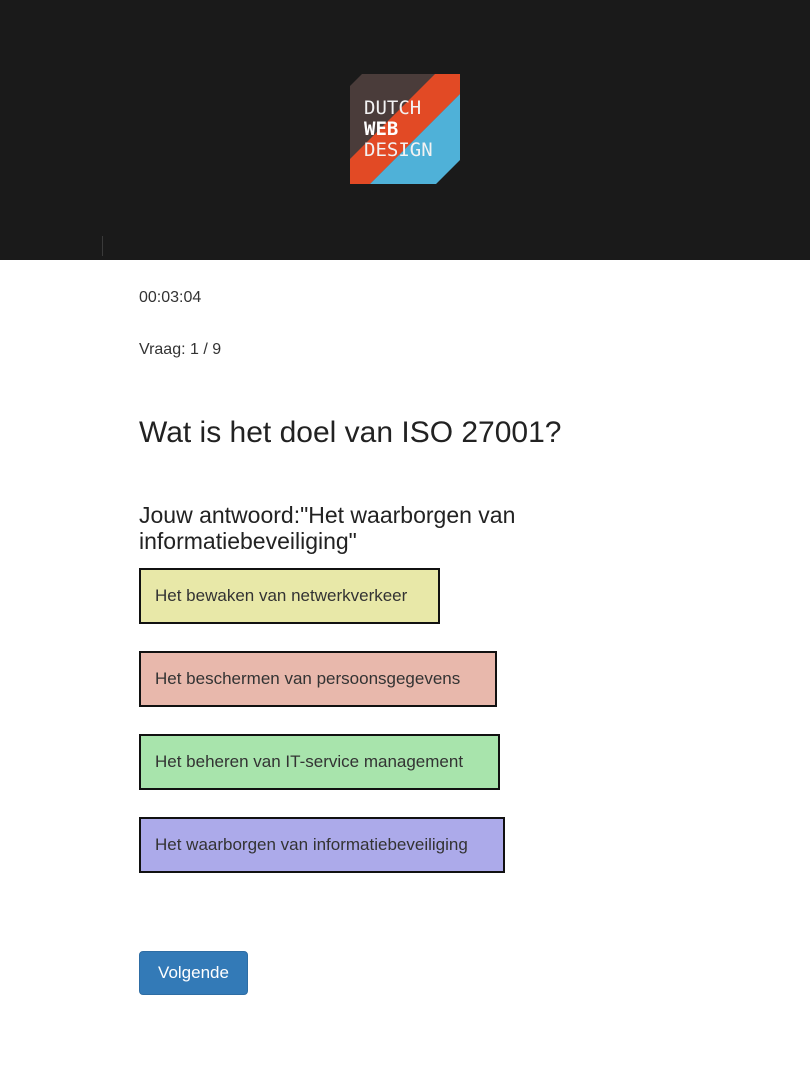 The width and height of the screenshot is (810, 1080). Describe the element at coordinates (180, 349) in the screenshot. I see `question-progress: Vraag: 1 / 9` at that location.